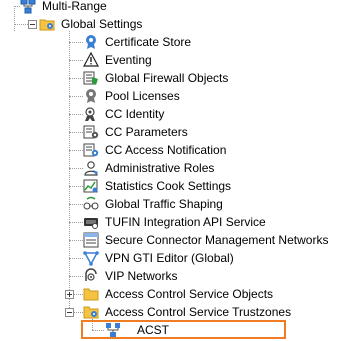 The height and width of the screenshot is (341, 357). I want to click on tree-node-label: Global Settings, so click(102, 24).